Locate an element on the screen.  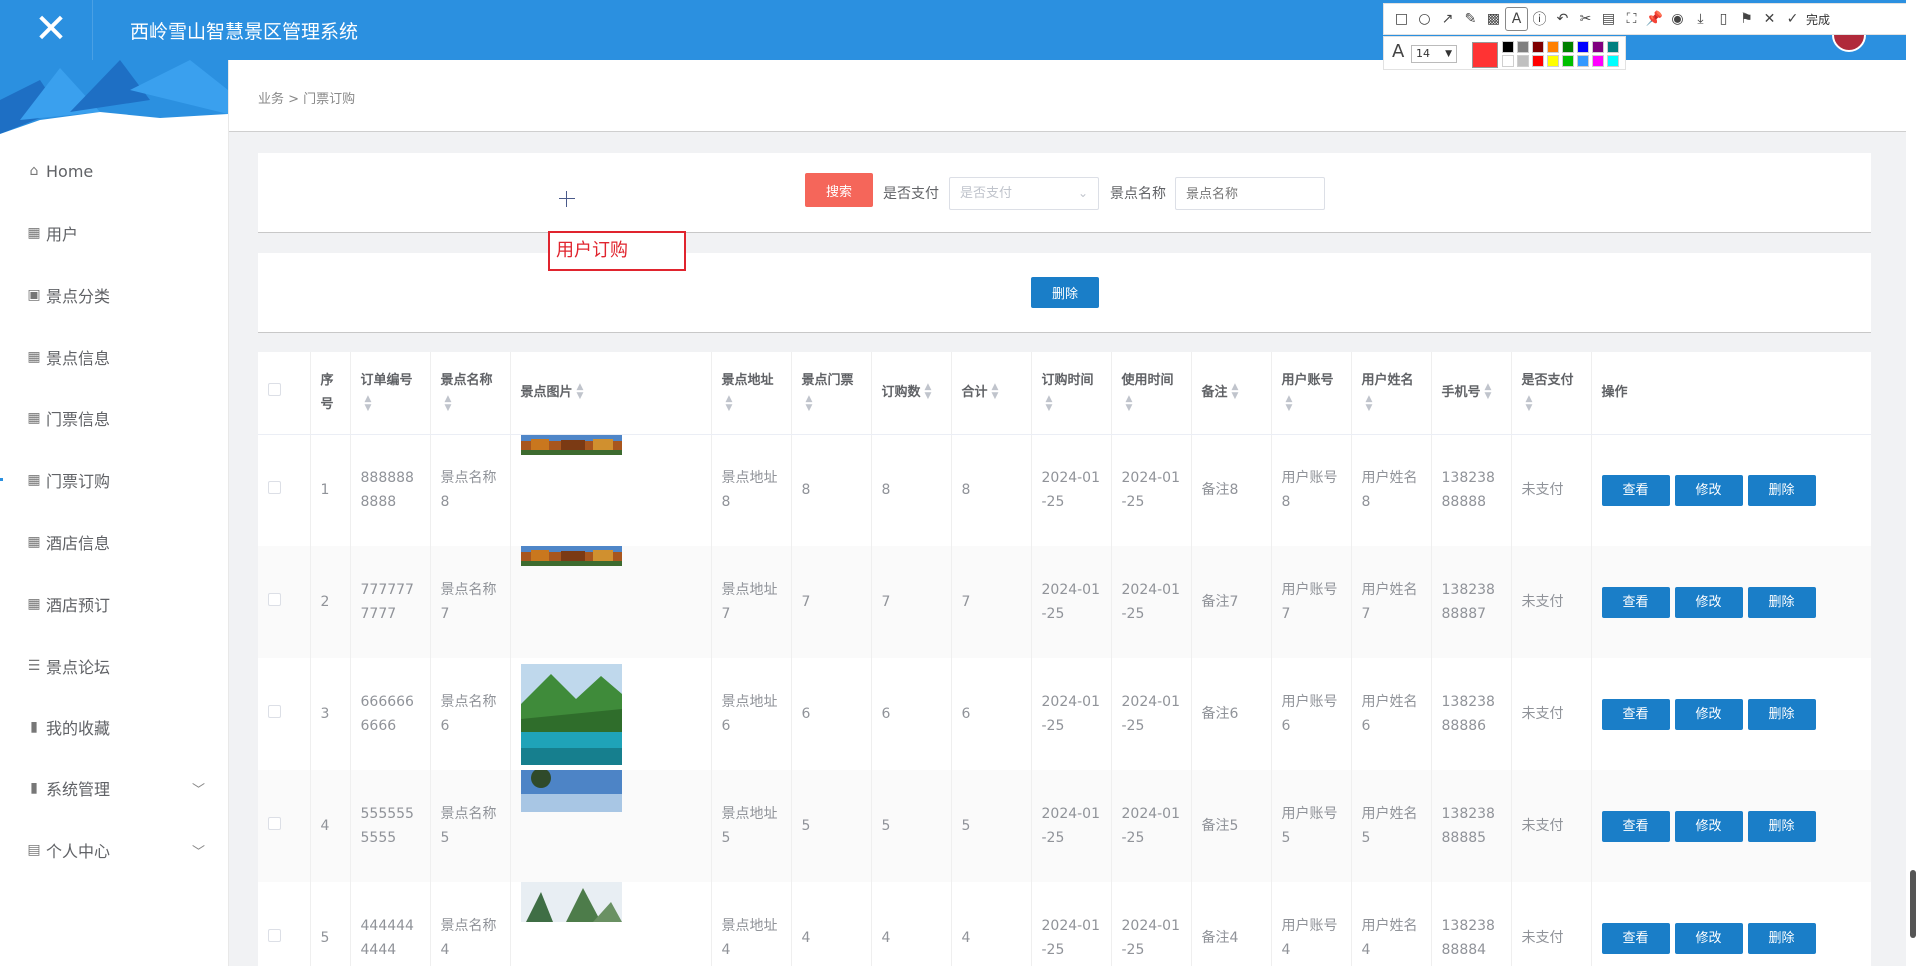
undo-icon: ↶ is located at coordinates (1562, 19).